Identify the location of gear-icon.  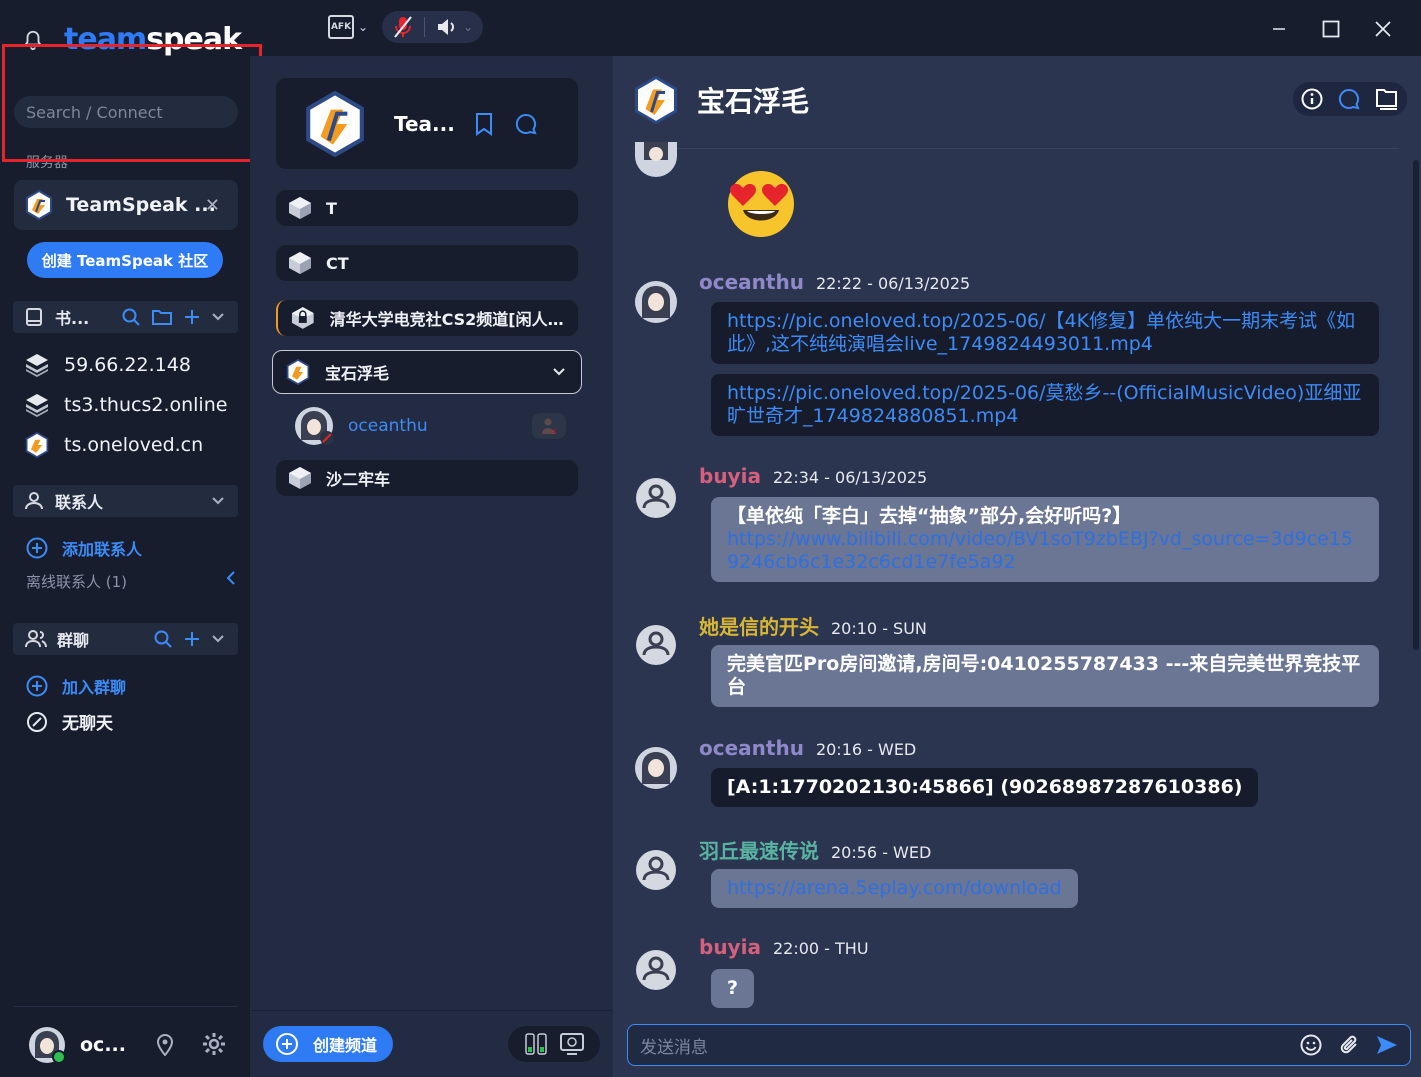
(214, 1044).